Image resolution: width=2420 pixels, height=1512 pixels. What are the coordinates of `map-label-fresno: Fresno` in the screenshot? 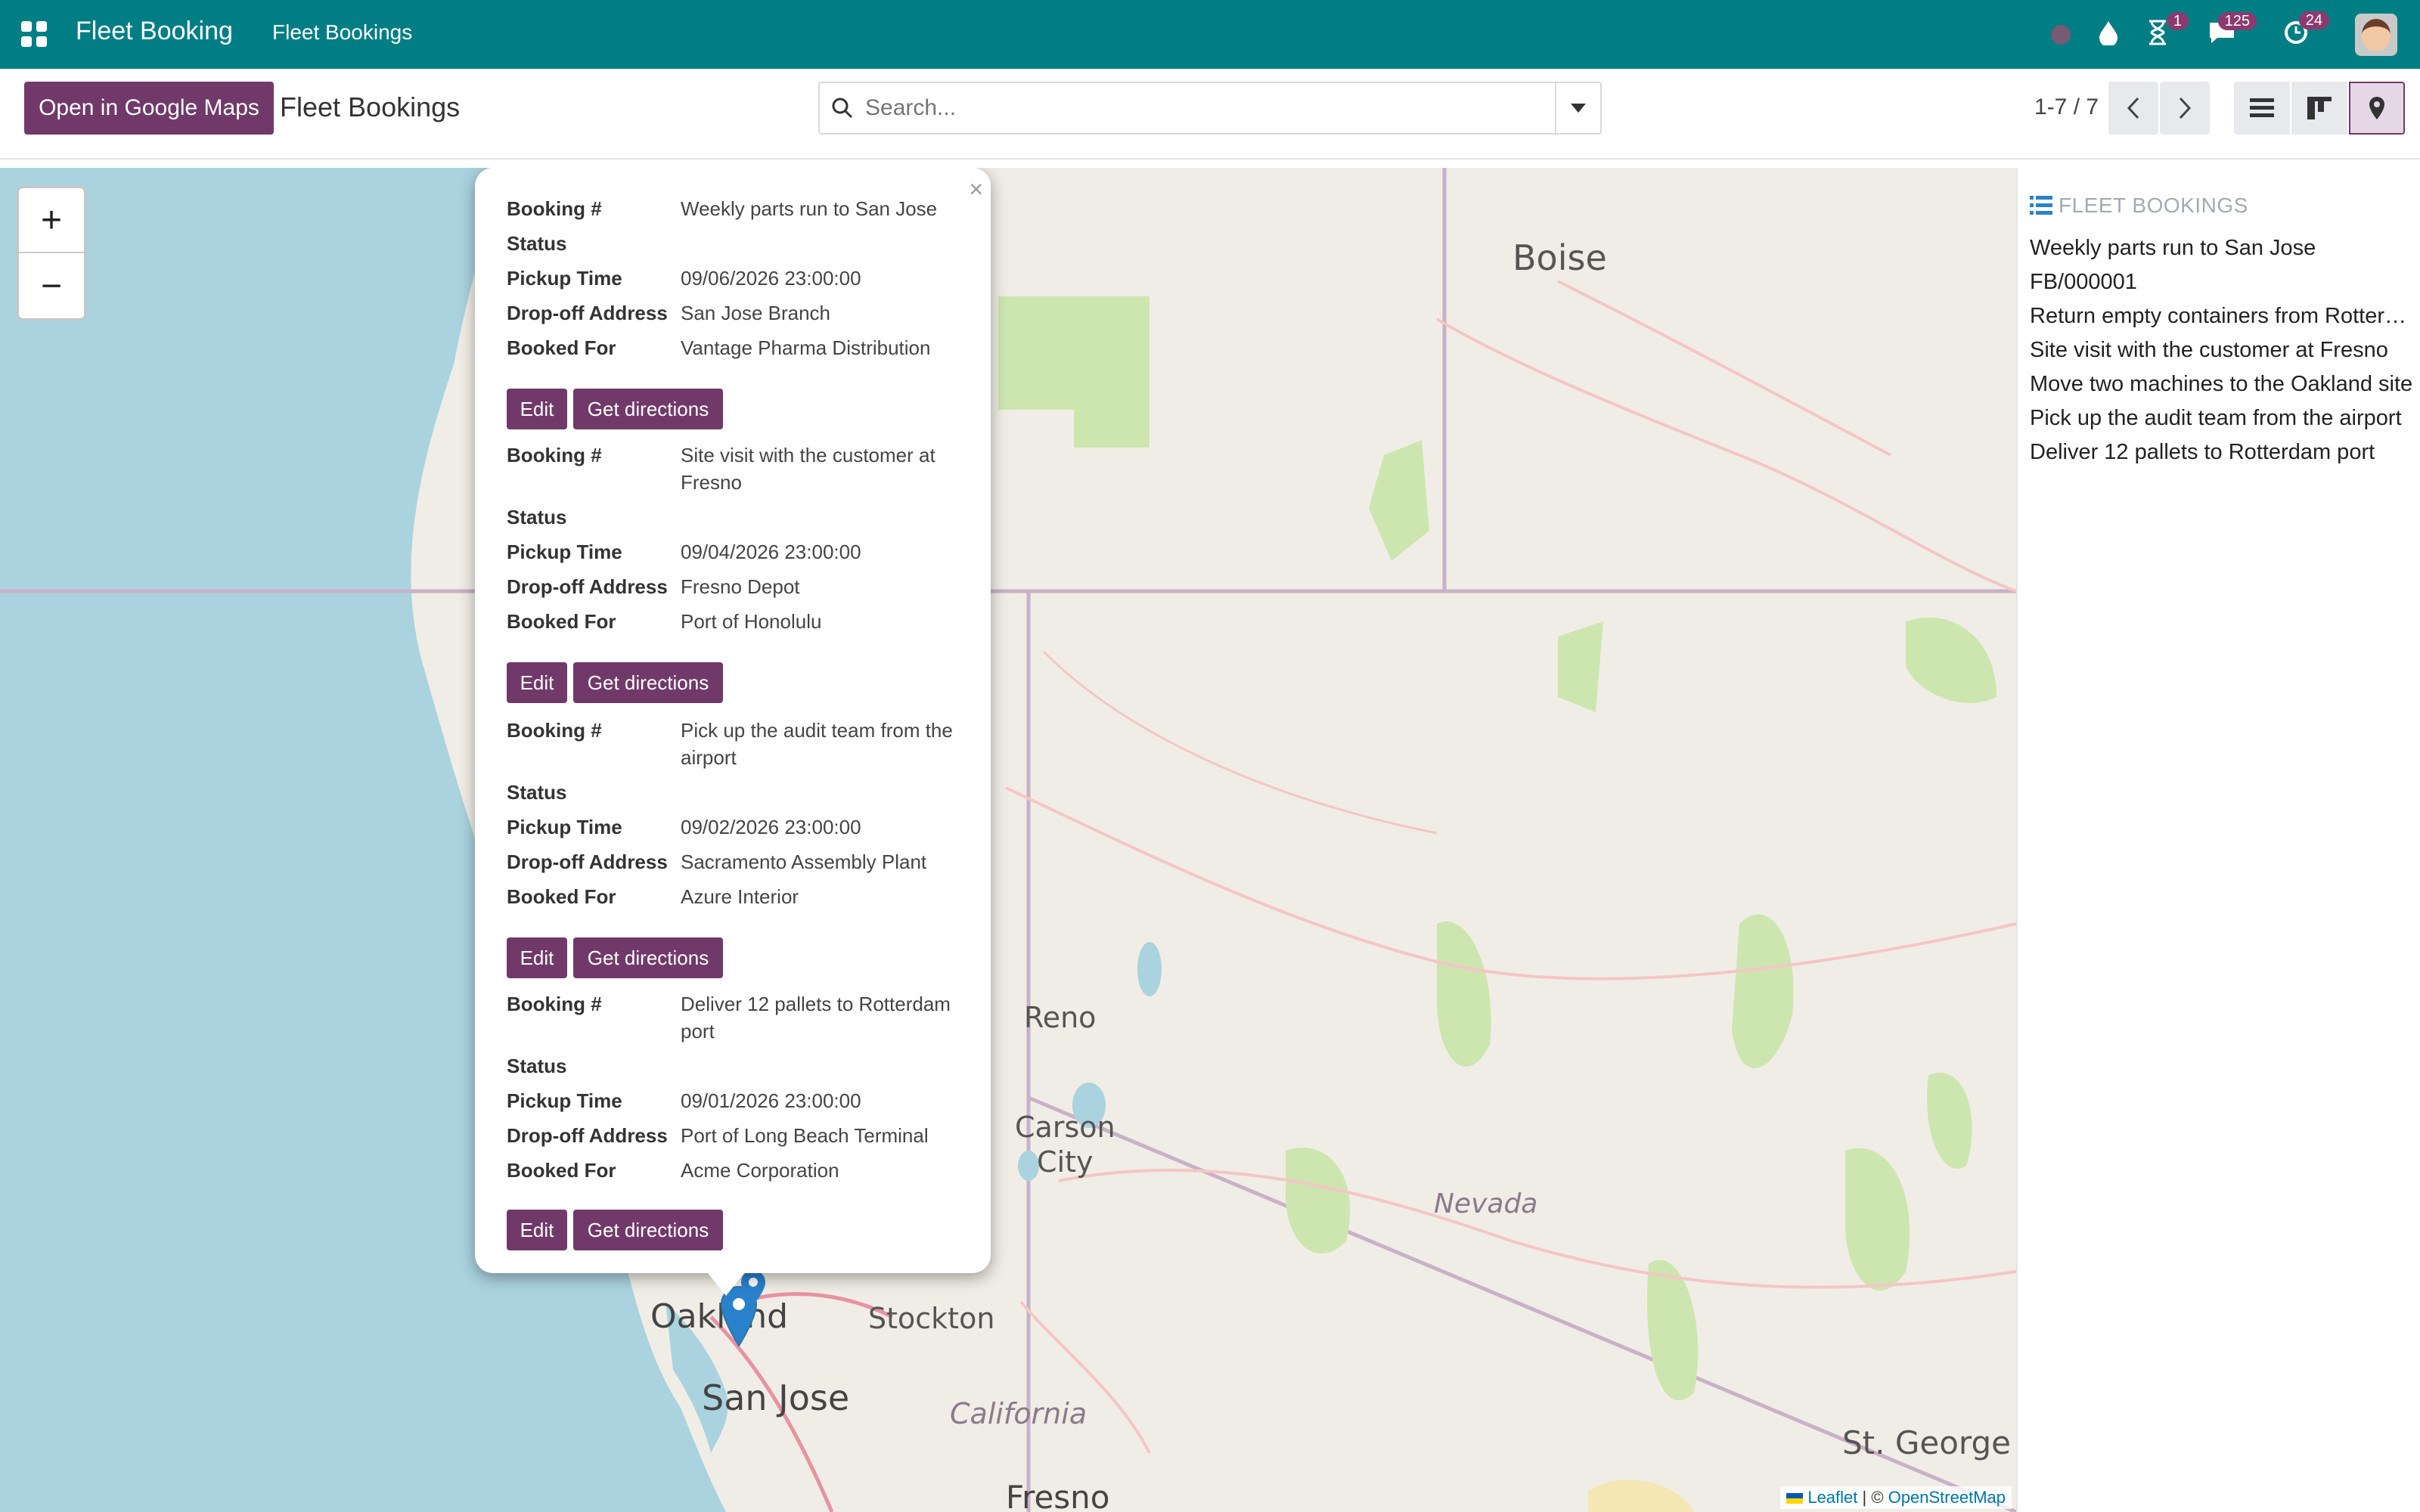 It's located at (1058, 1495).